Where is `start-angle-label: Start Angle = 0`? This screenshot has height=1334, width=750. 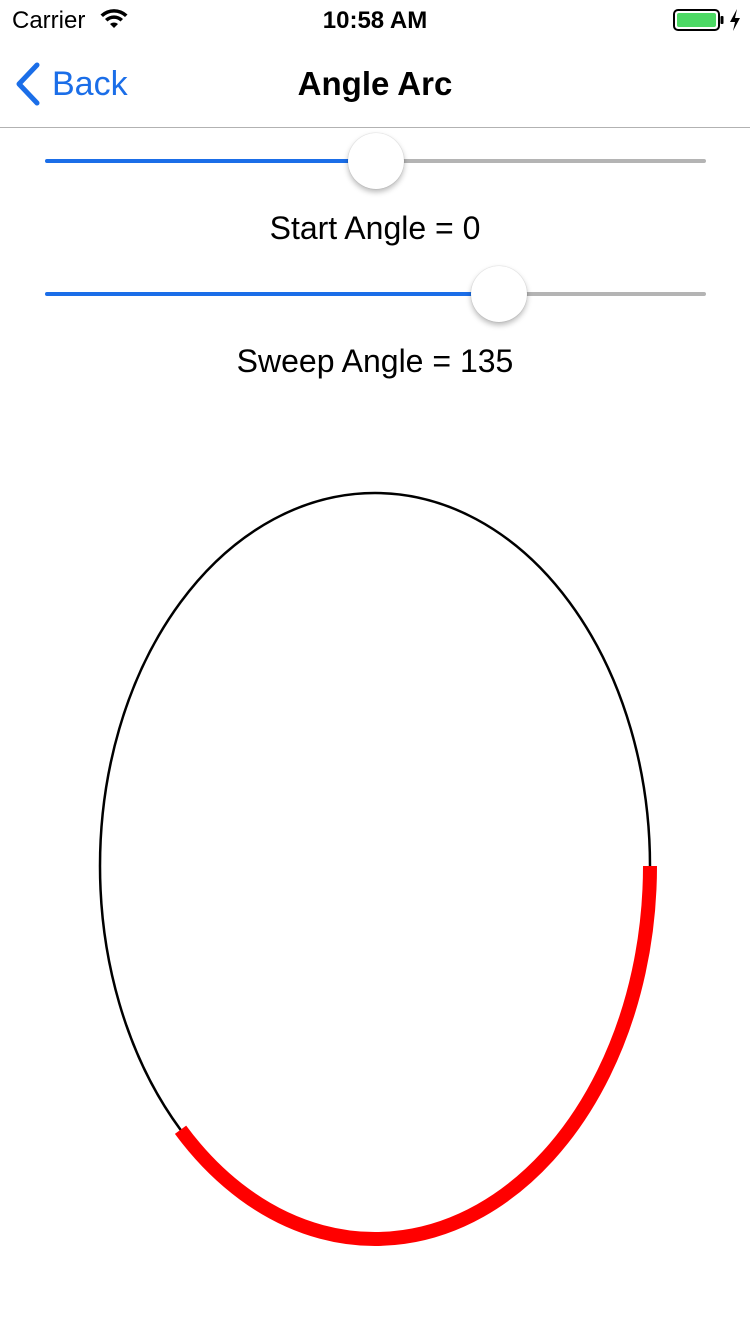 start-angle-label: Start Angle = 0 is located at coordinates (375, 228).